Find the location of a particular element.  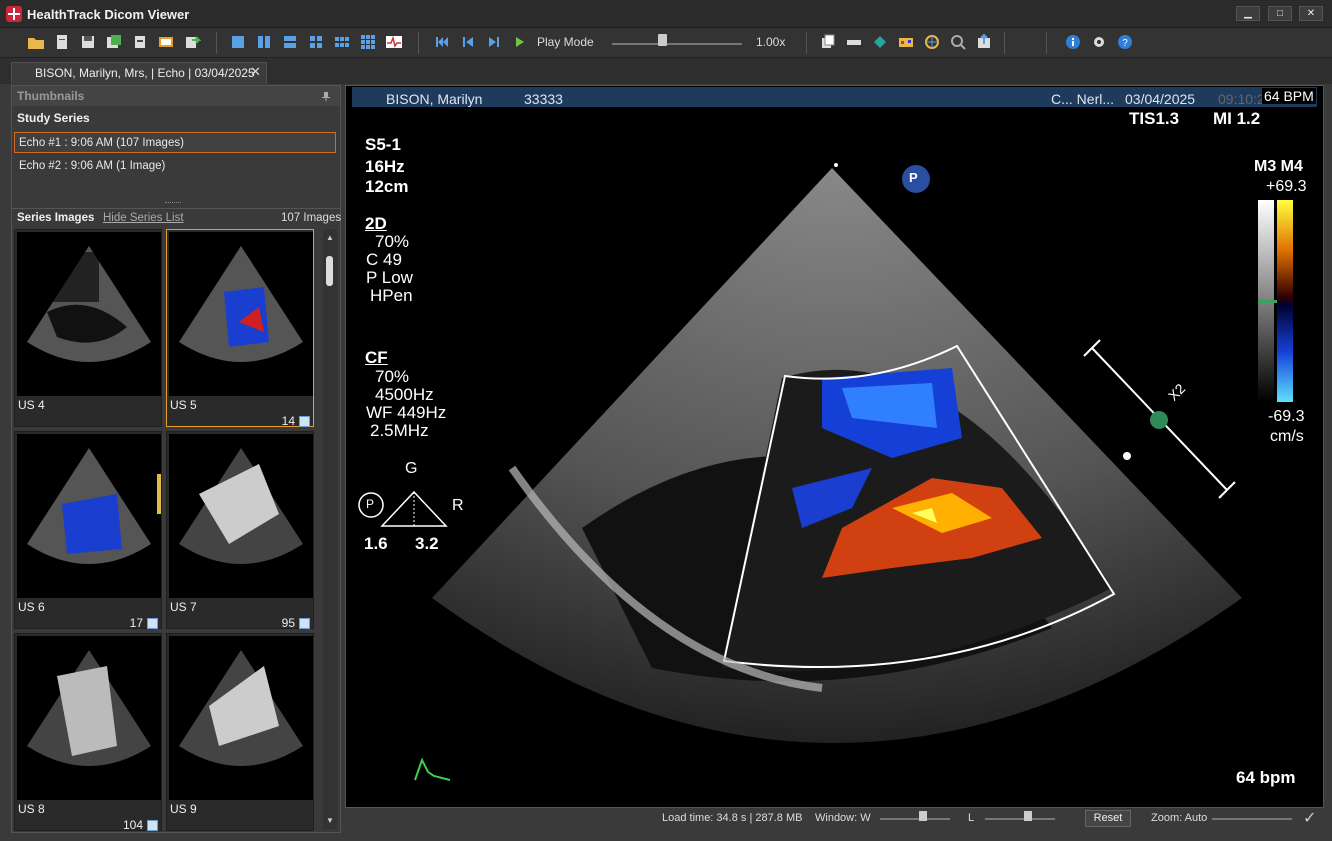

thumbnail-us8: US 8 104 is located at coordinates (88, 732).